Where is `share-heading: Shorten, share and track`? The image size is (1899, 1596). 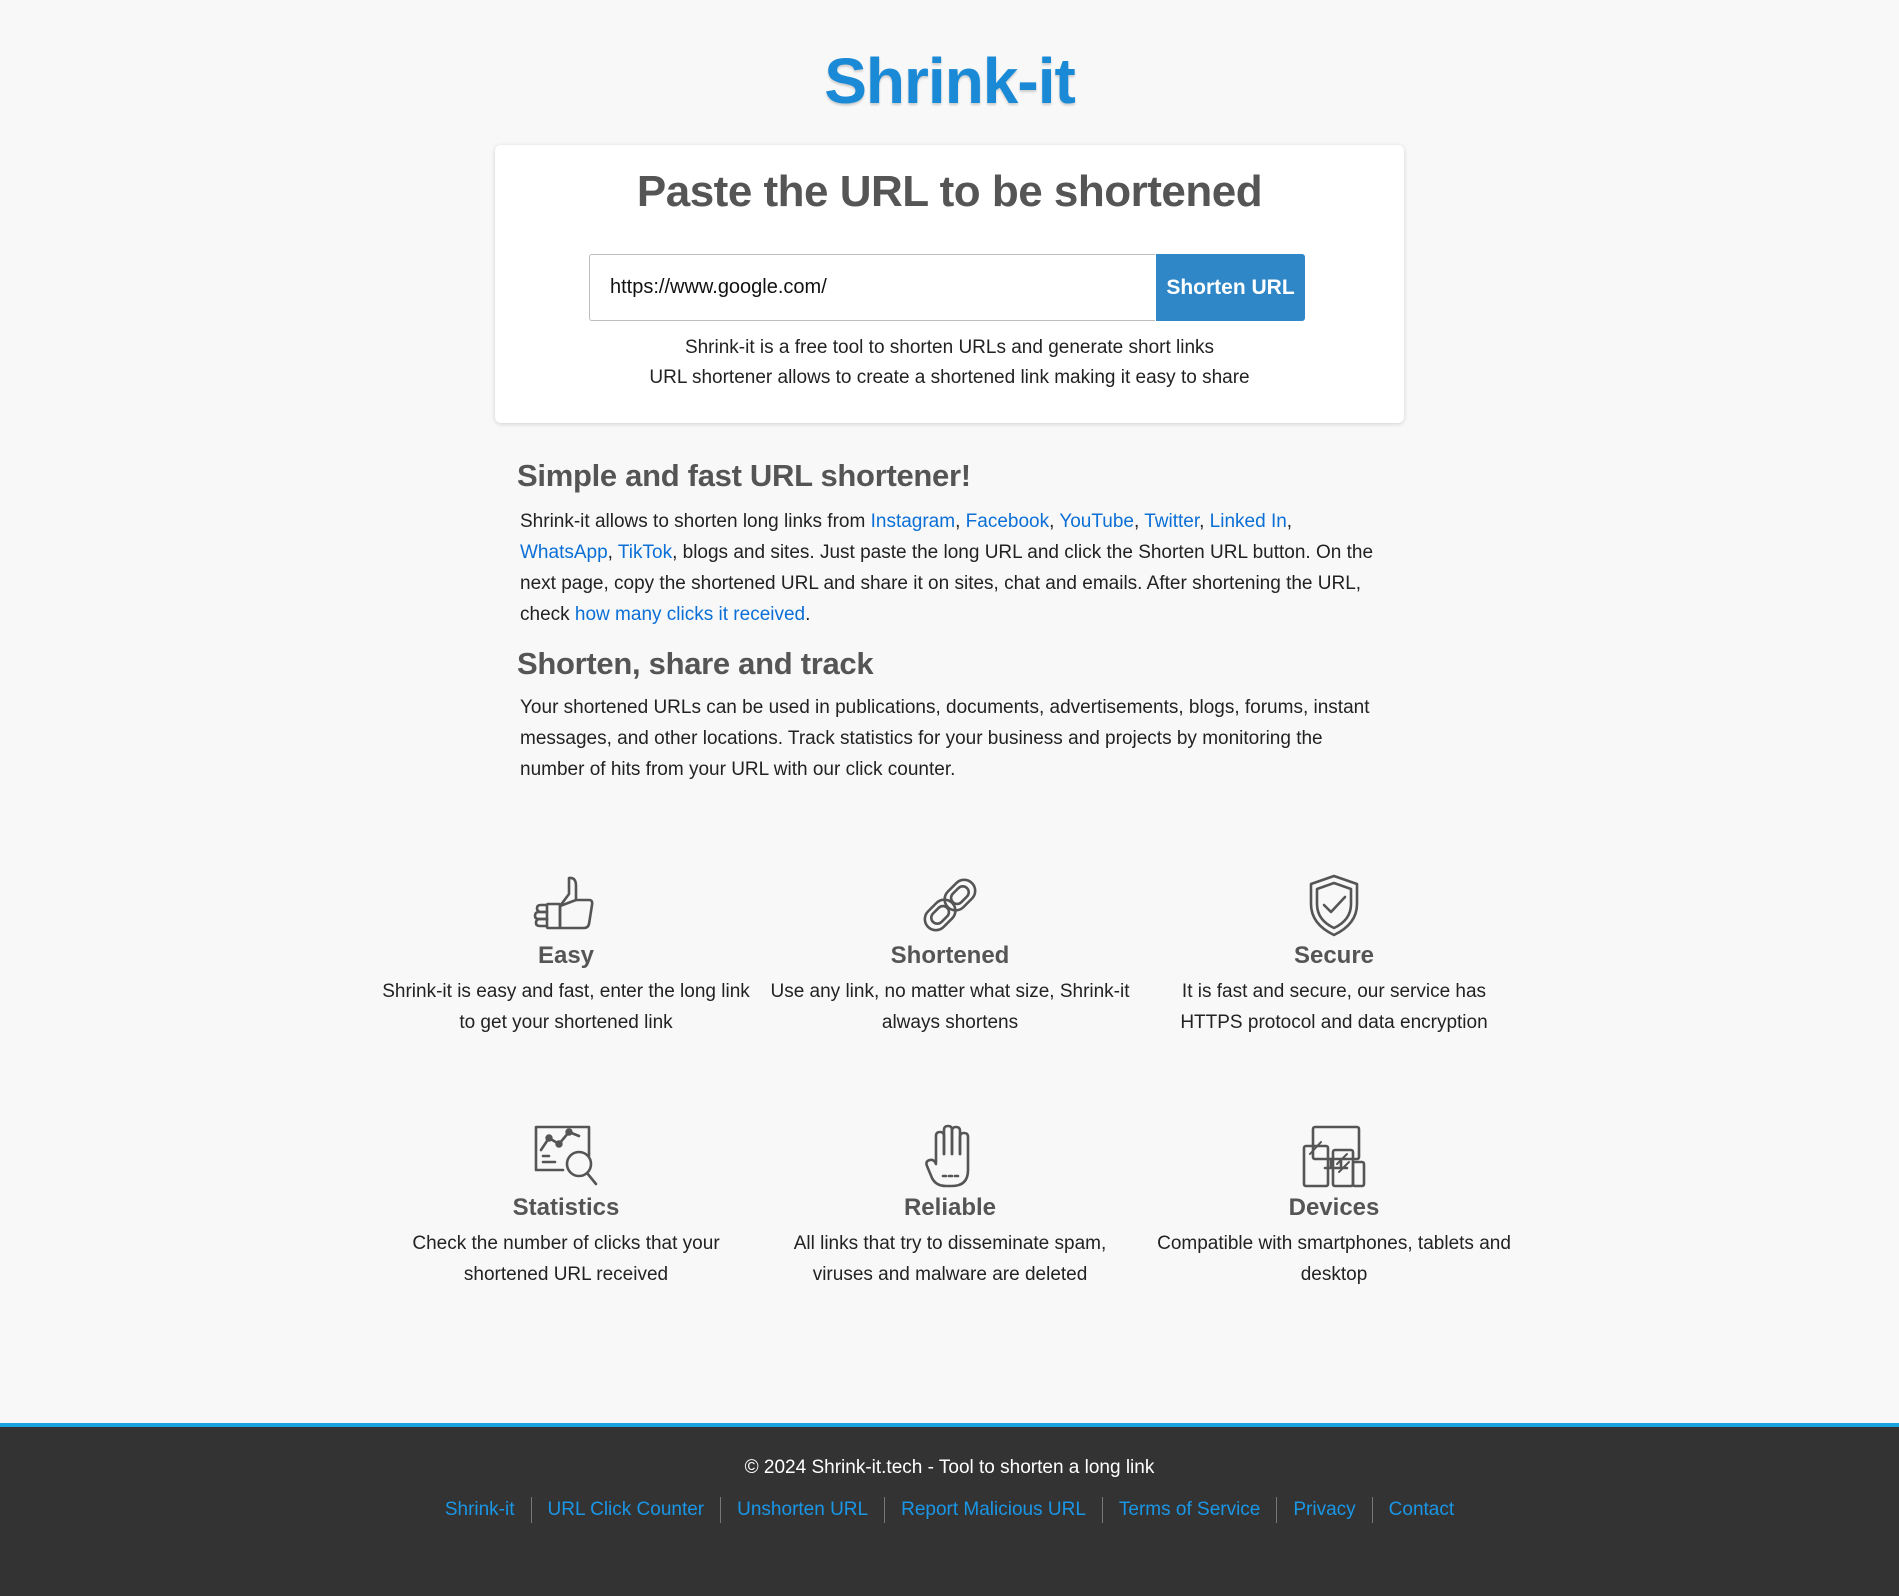 share-heading: Shorten, share and track is located at coordinates (695, 663).